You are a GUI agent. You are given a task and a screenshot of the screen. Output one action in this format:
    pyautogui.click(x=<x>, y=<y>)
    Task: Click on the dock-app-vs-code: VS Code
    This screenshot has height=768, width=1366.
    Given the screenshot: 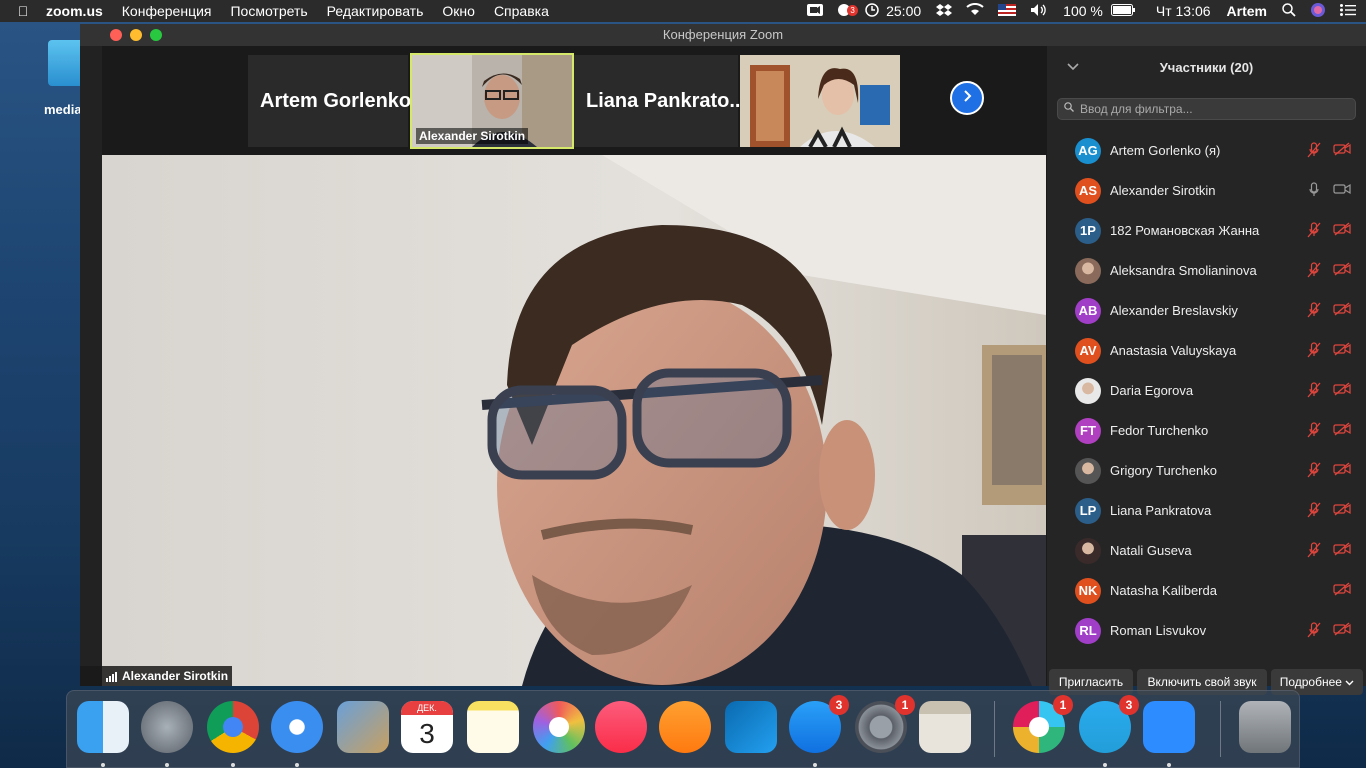 What is the action you would take?
    pyautogui.click(x=751, y=727)
    